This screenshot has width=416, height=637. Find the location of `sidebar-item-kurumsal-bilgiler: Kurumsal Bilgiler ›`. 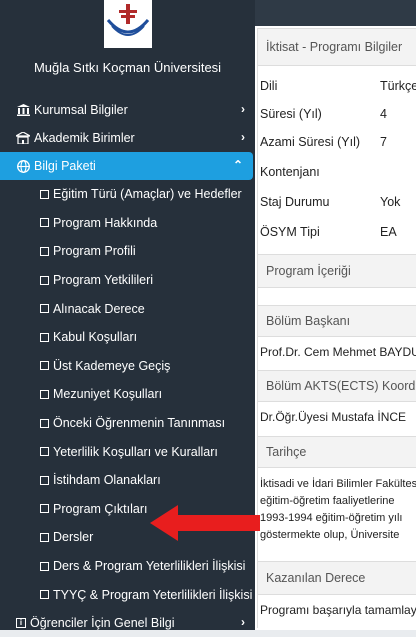

sidebar-item-kurumsal-bilgiler: Kurumsal Bilgiler › is located at coordinates (127, 110).